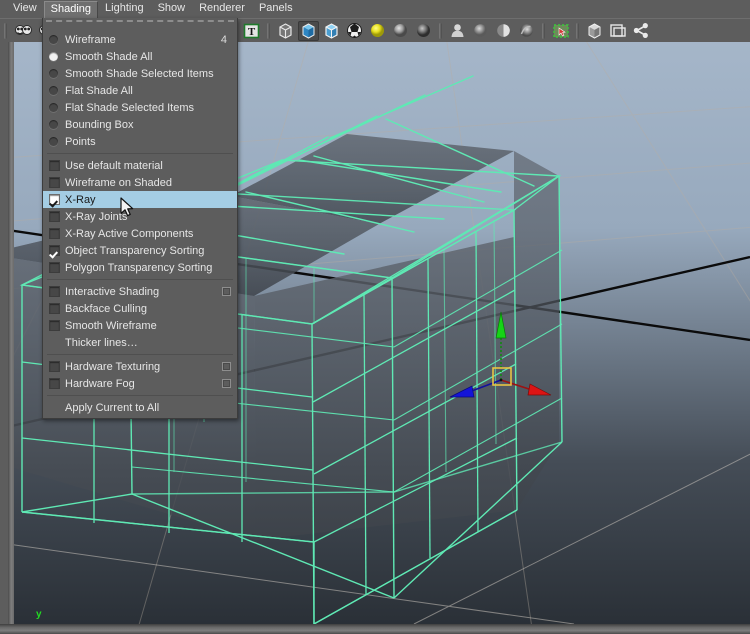 Image resolution: width=750 pixels, height=634 pixels. I want to click on cube-outline-icon, so click(617, 31).